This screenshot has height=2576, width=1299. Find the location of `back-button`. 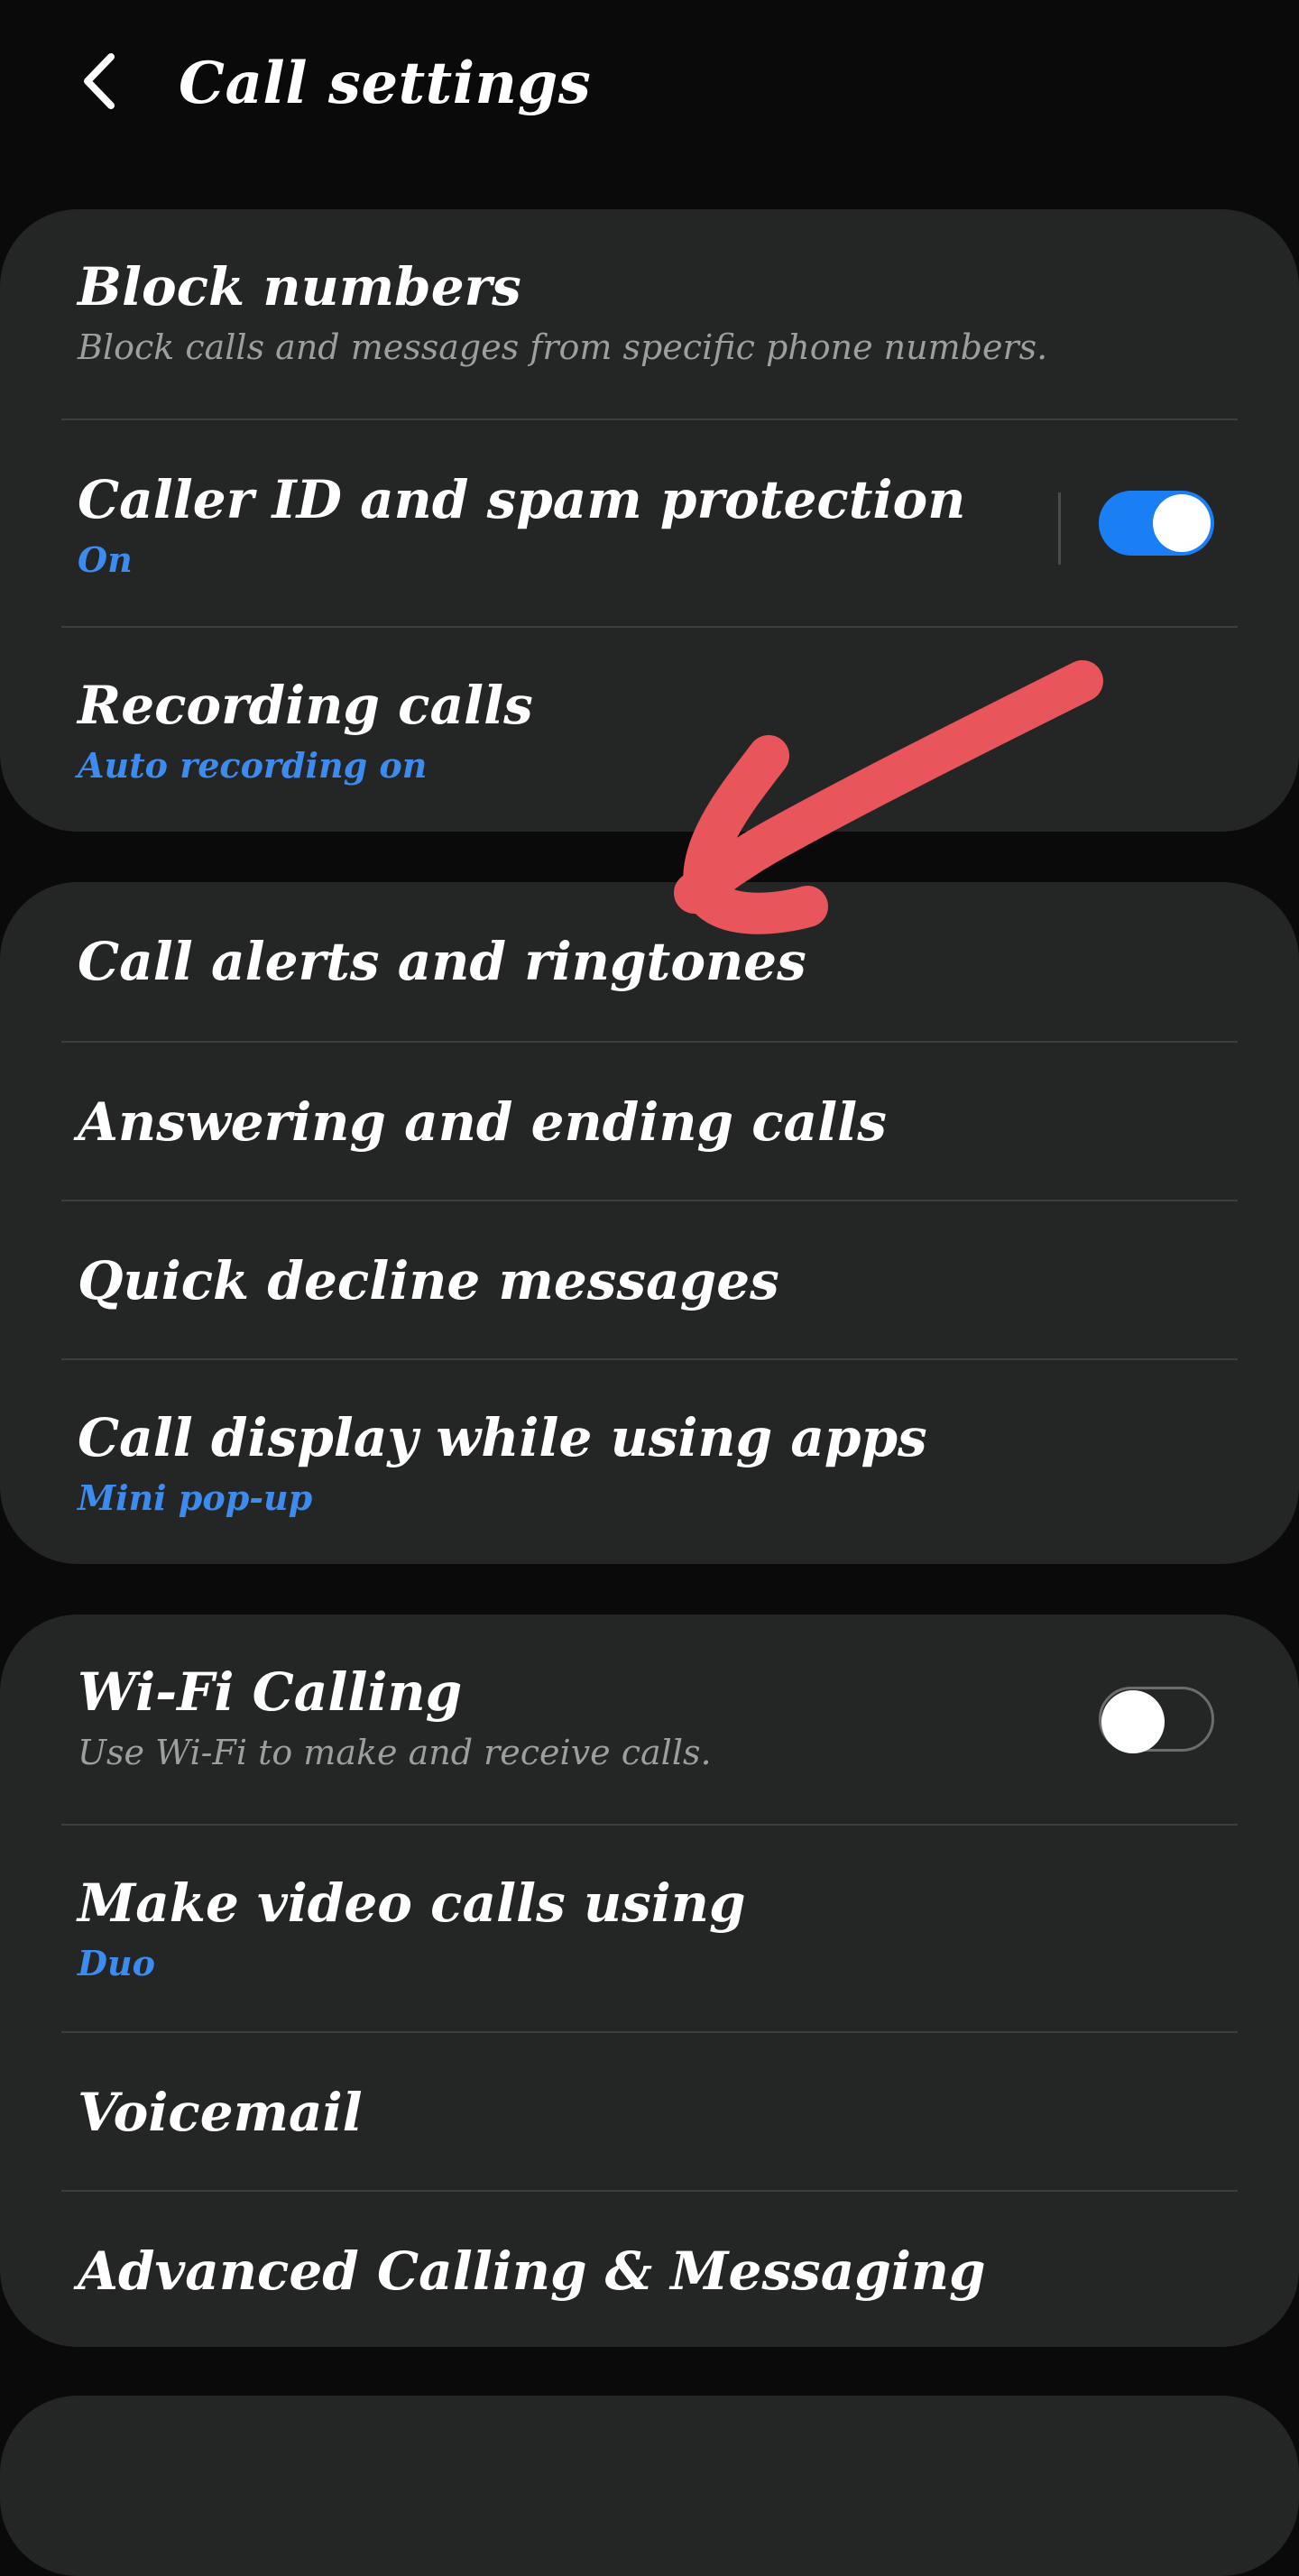

back-button is located at coordinates (99, 81).